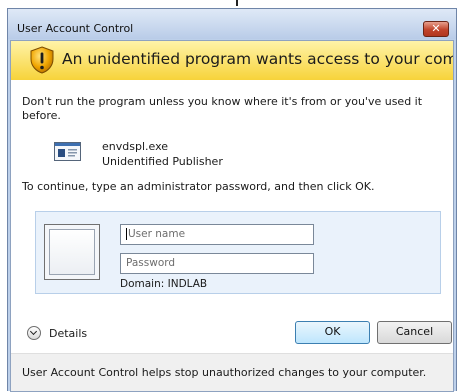  I want to click on user-tile, so click(72, 252).